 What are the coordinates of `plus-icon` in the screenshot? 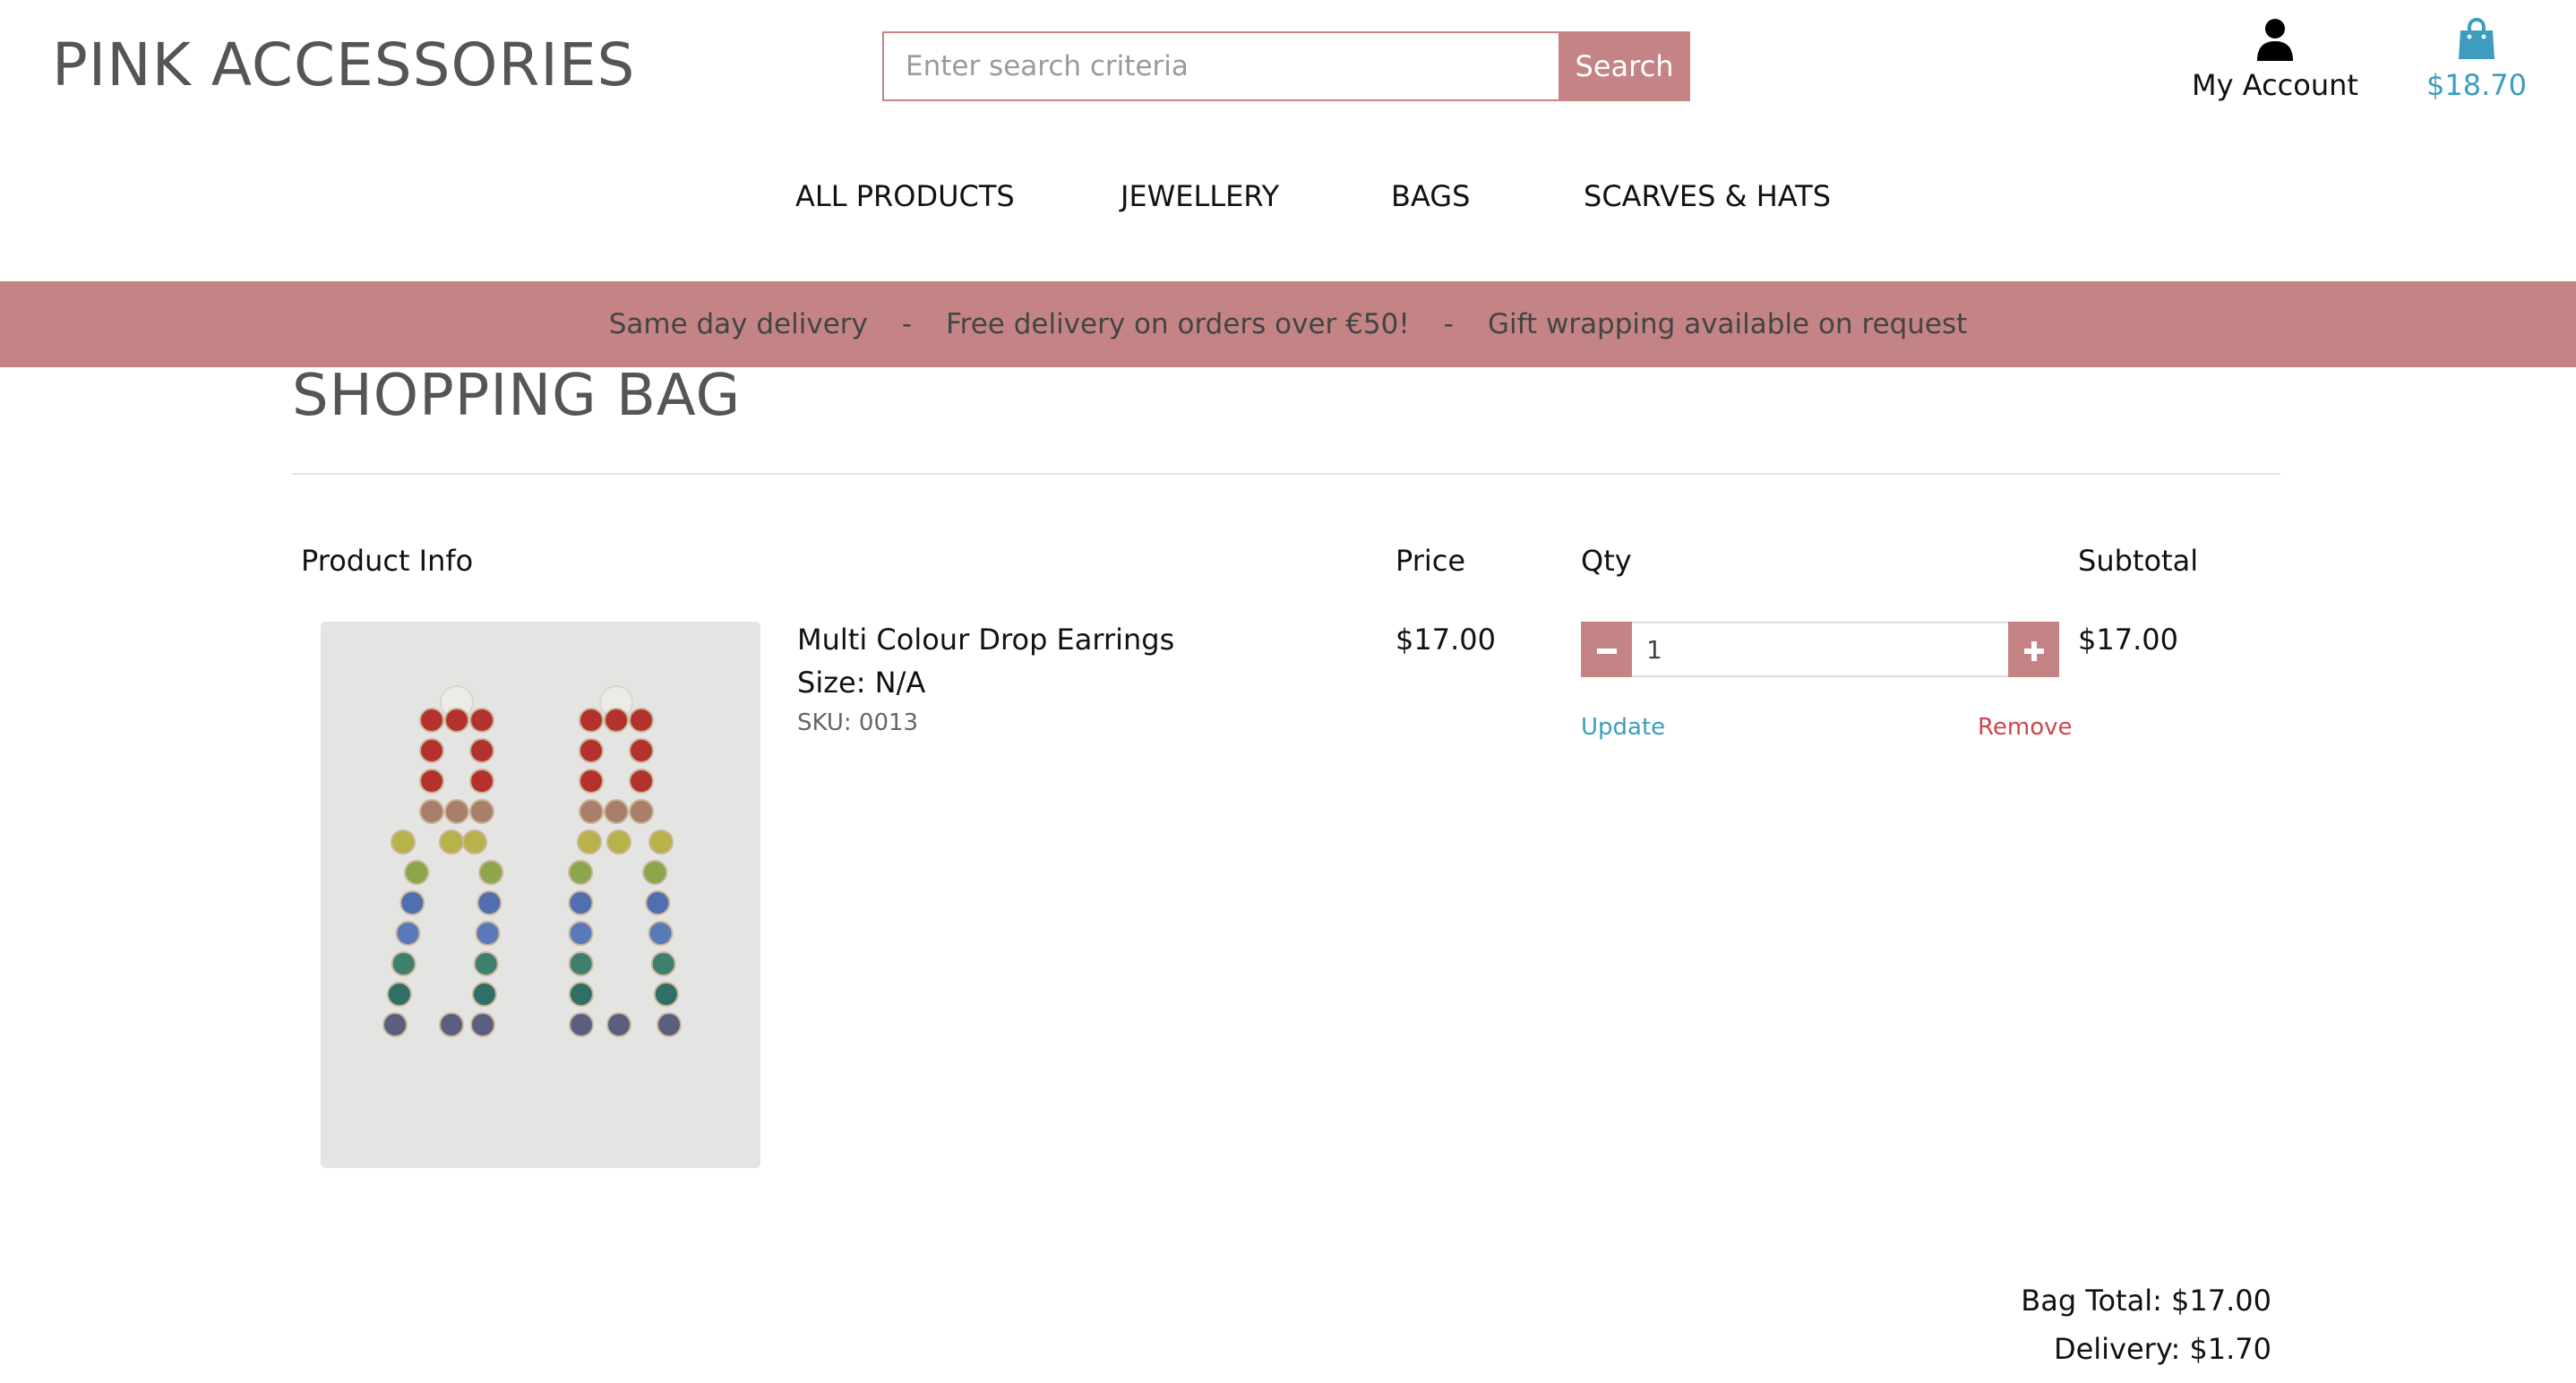 It's located at (2033, 651).